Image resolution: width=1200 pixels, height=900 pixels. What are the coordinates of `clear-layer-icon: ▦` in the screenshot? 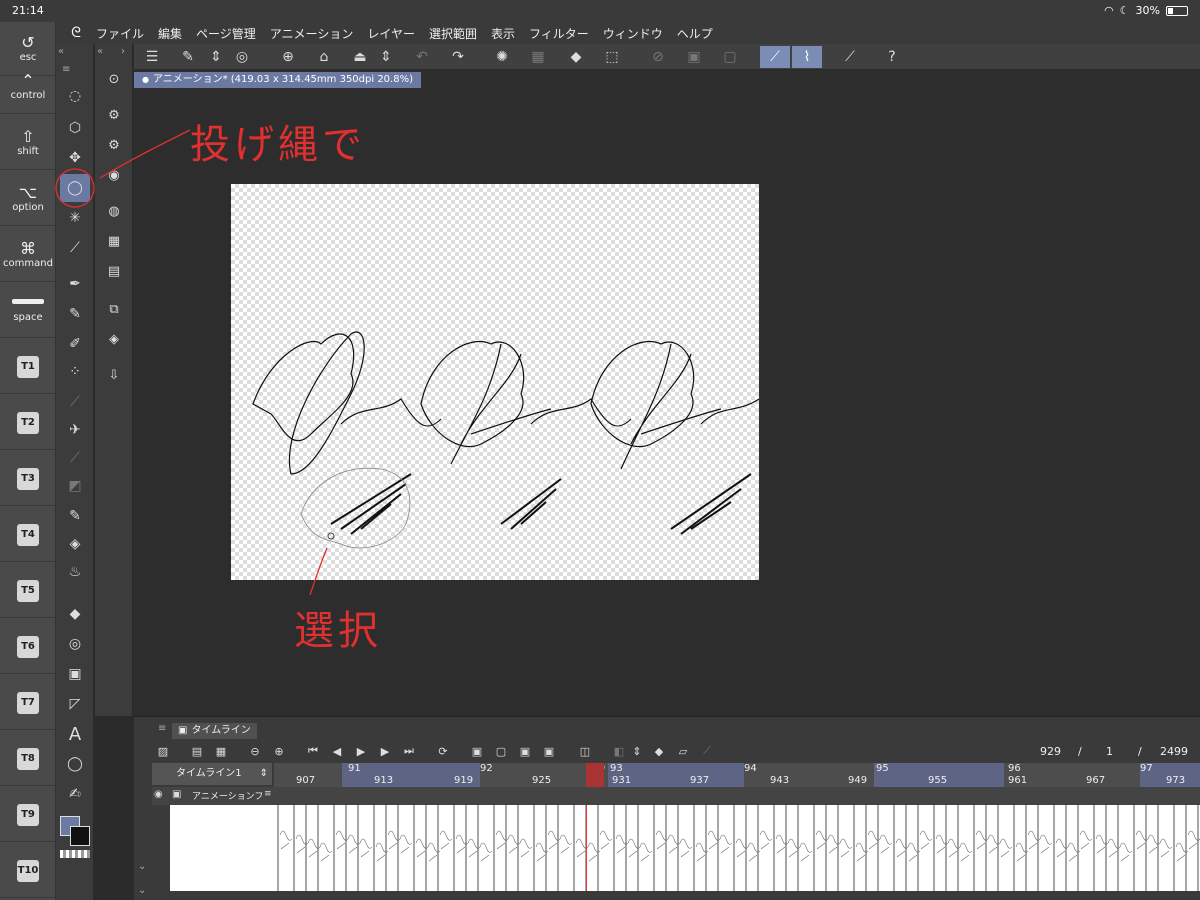 It's located at (538, 57).